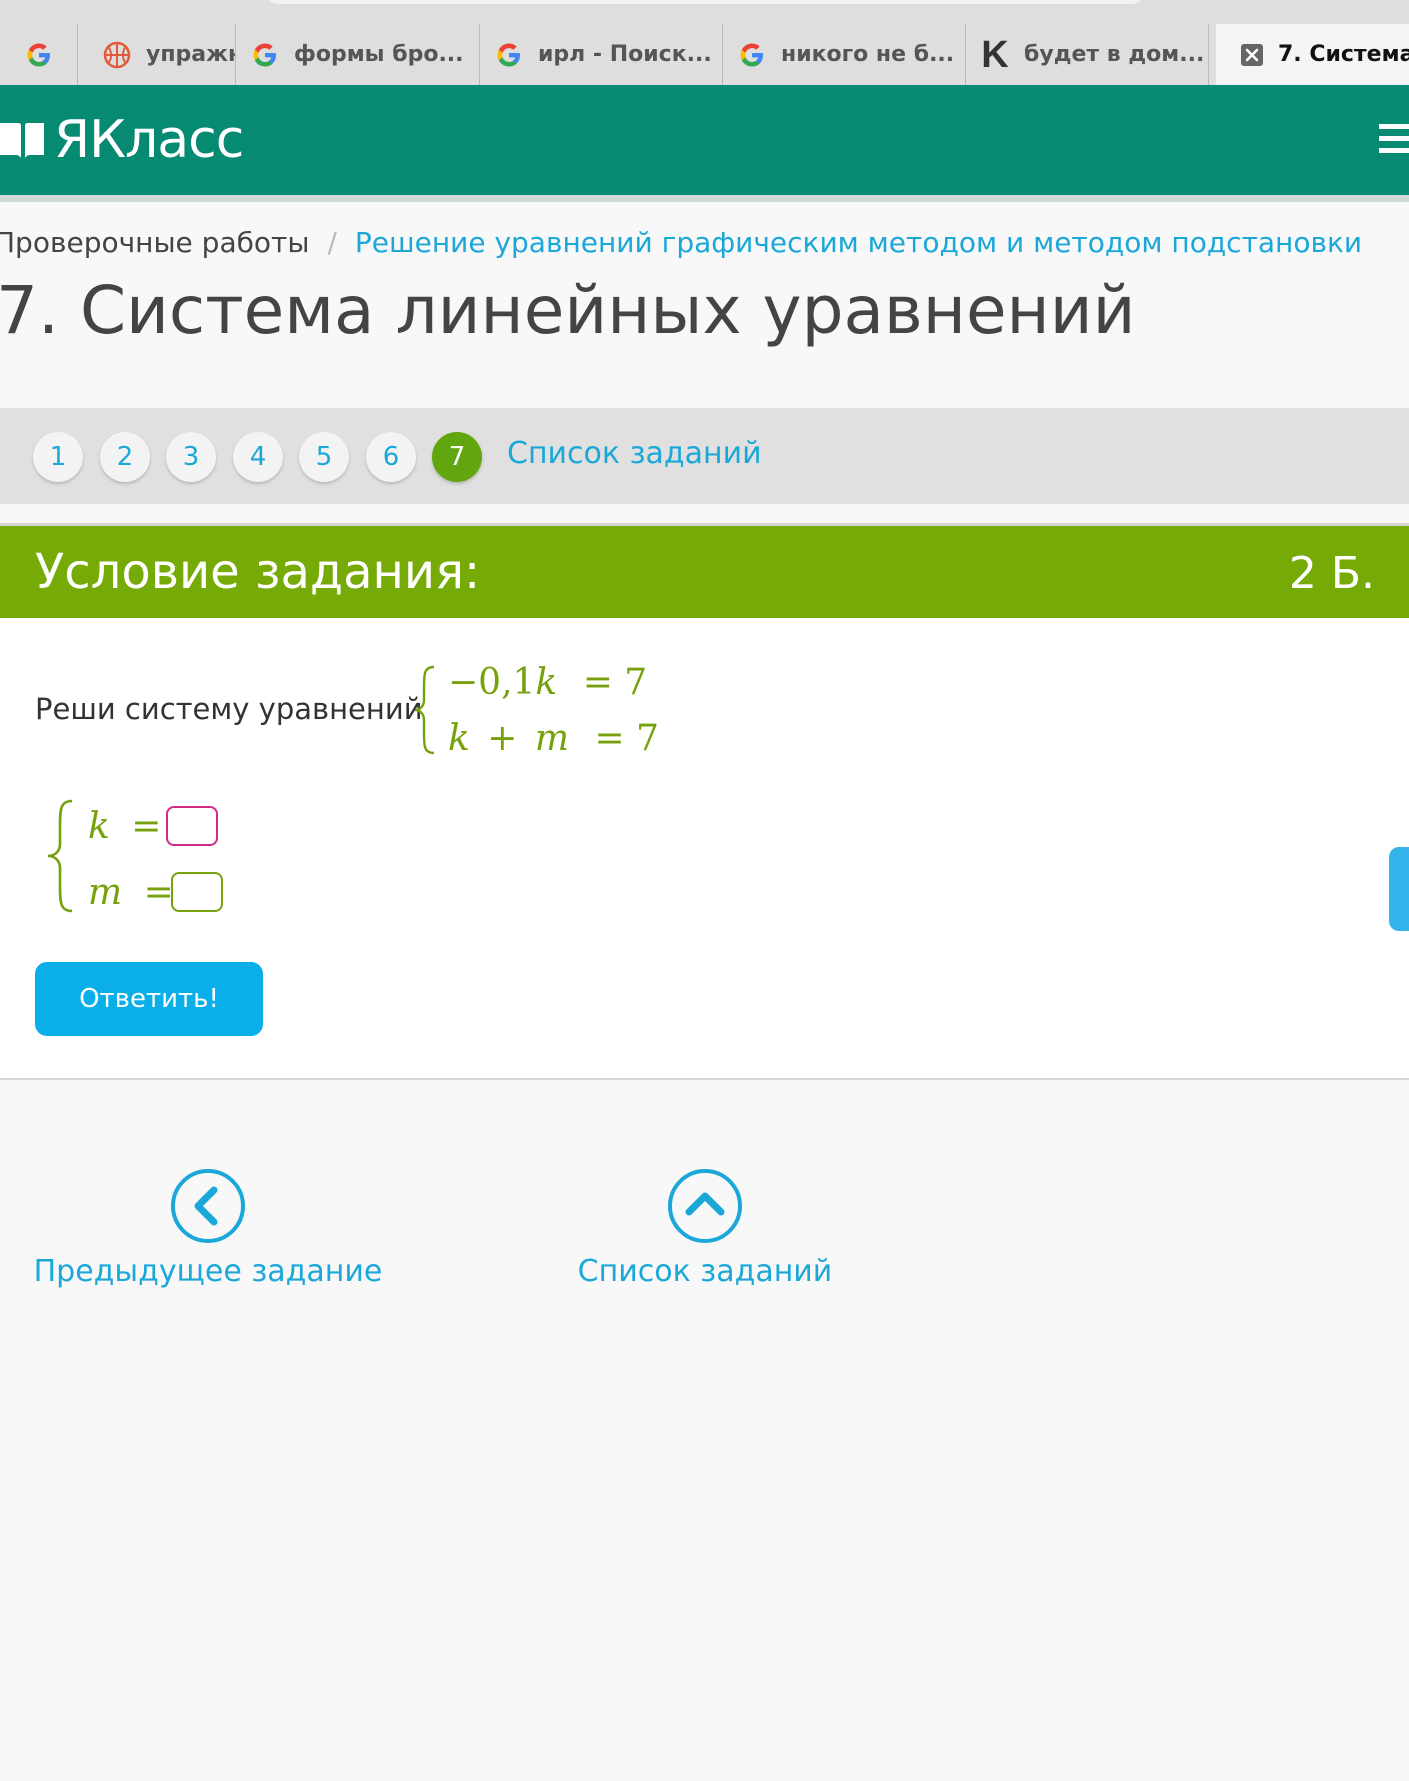 This screenshot has width=1409, height=1781. I want to click on site-logo: ЯКласс, so click(122, 140).